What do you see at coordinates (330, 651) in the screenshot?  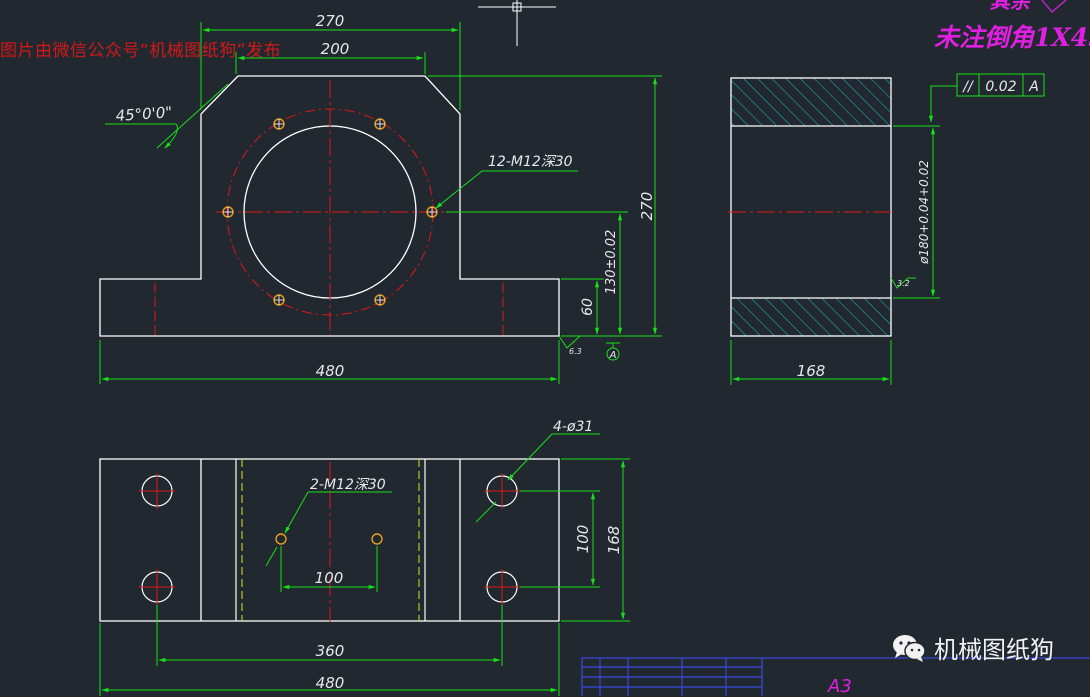 I see `dim-spacing-large-h: 360` at bounding box center [330, 651].